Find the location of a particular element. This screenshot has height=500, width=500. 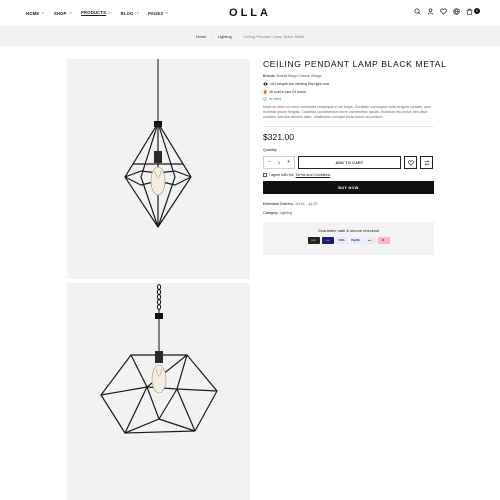

header-icons: 0 is located at coordinates (447, 11).